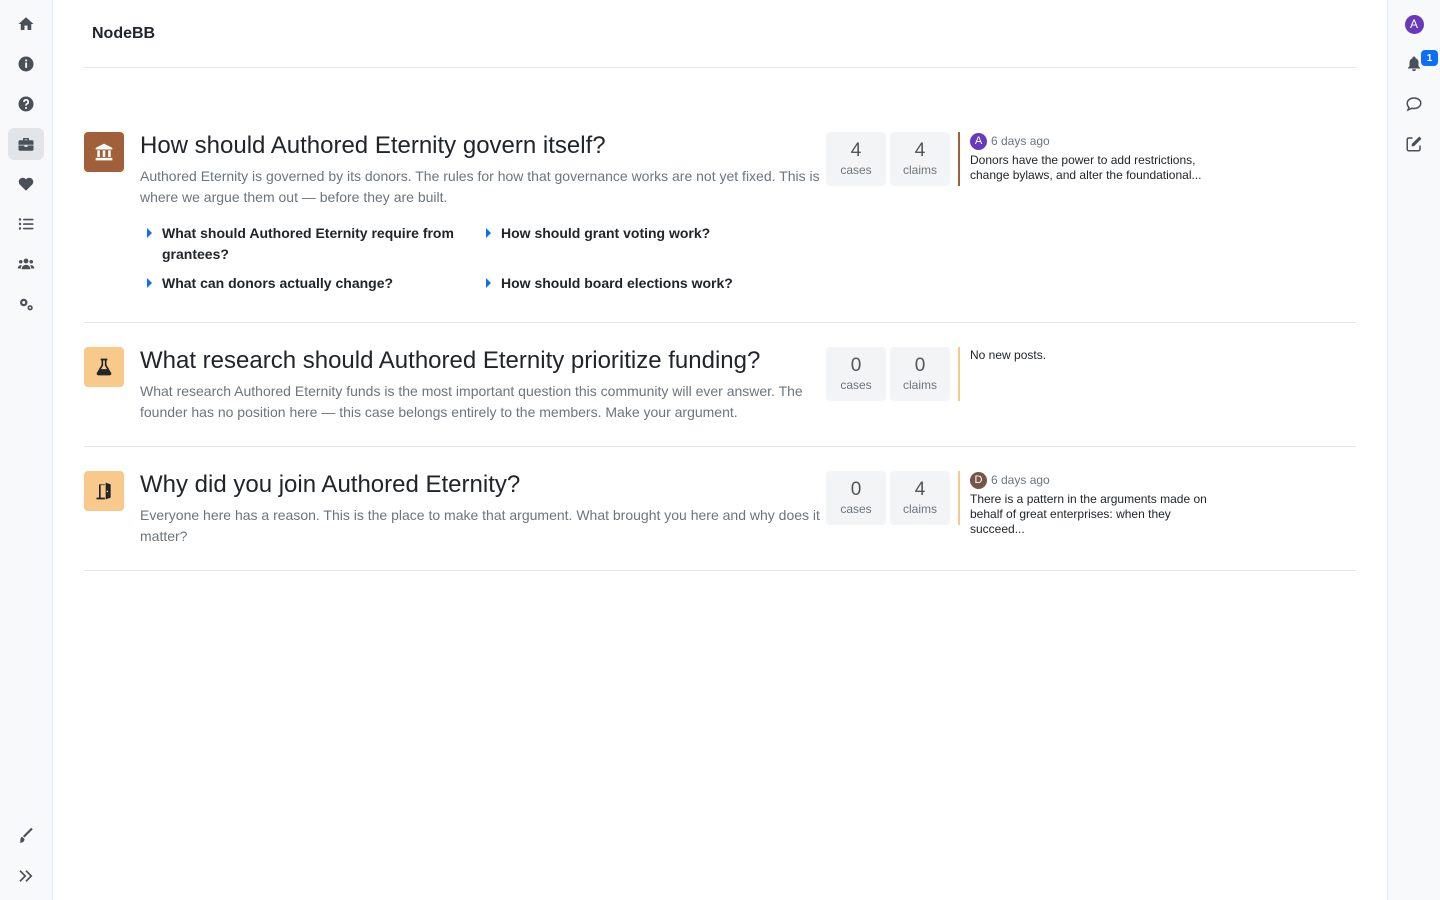 The width and height of the screenshot is (1440, 900). I want to click on user-menu-button: A, so click(1414, 24).